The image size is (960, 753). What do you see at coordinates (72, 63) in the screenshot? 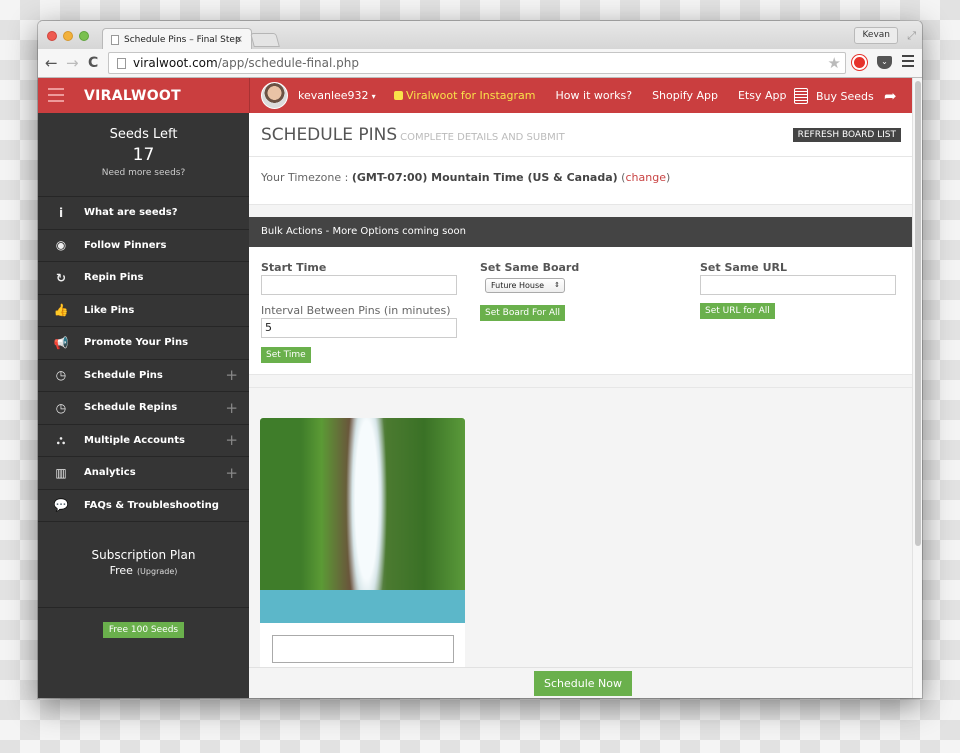
I see `forward-icon: →` at bounding box center [72, 63].